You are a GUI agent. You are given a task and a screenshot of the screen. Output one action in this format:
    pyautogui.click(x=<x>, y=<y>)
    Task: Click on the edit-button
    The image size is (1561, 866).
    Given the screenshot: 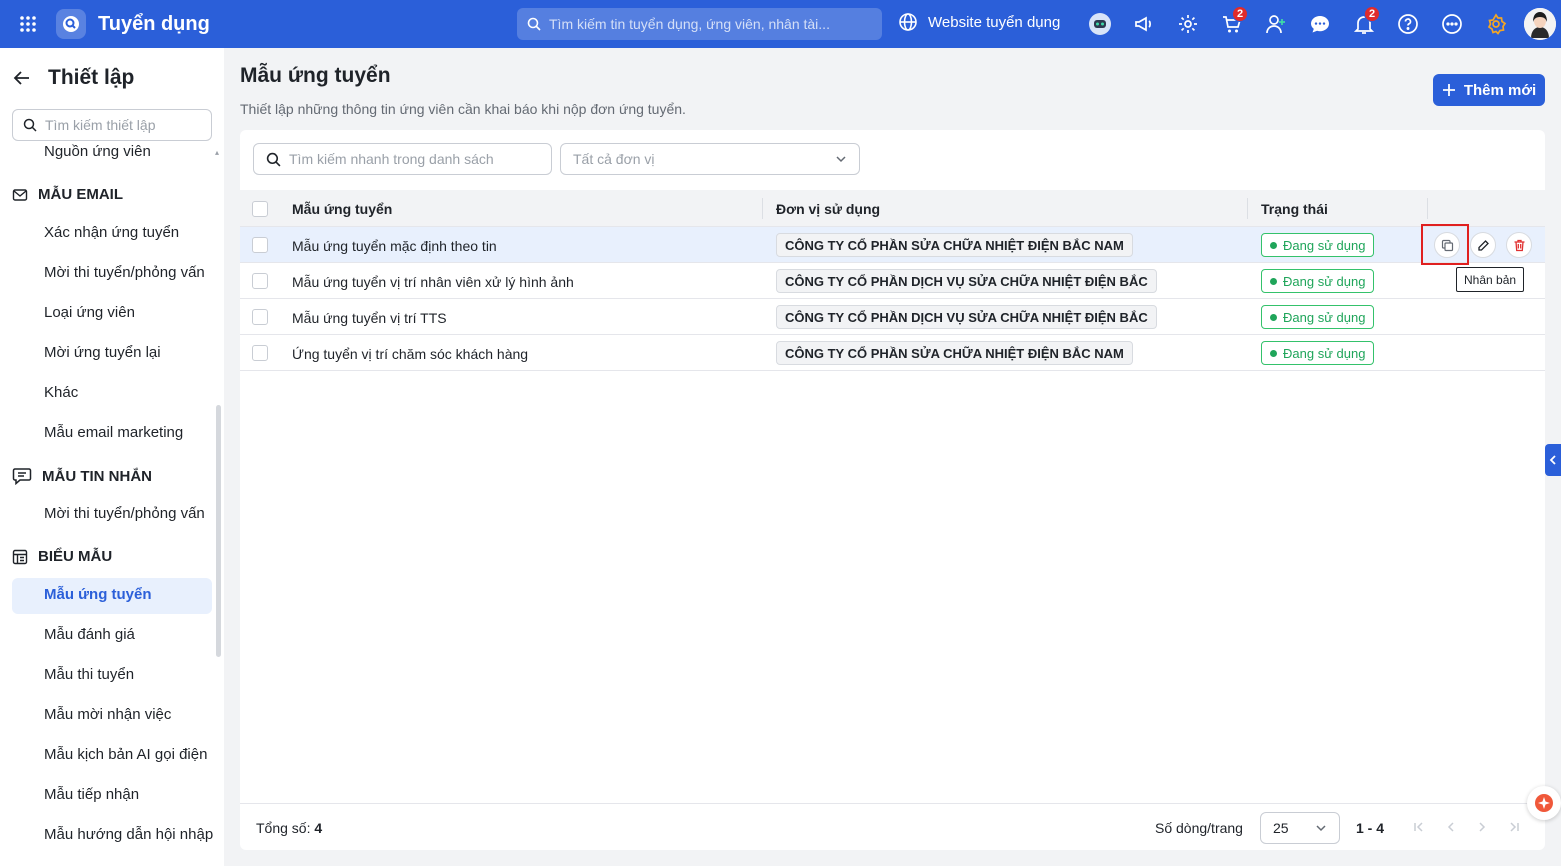 What is the action you would take?
    pyautogui.click(x=1483, y=245)
    